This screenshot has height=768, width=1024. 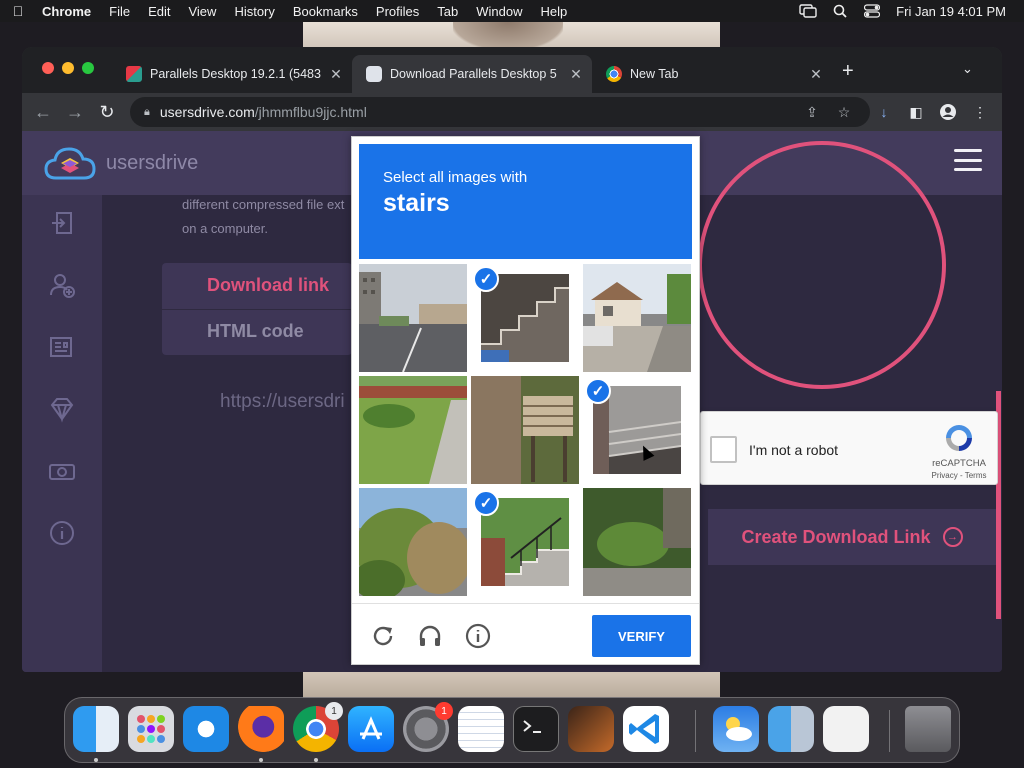 What do you see at coordinates (255, 331) in the screenshot?
I see `tab-html-code: HTML code` at bounding box center [255, 331].